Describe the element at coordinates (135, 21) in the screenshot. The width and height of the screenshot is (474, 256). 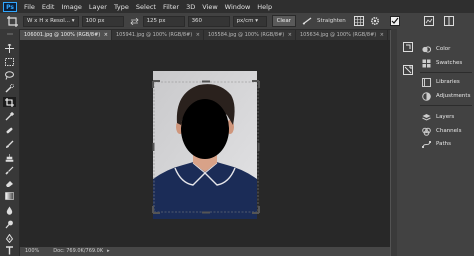
I see `swap-icon` at that location.